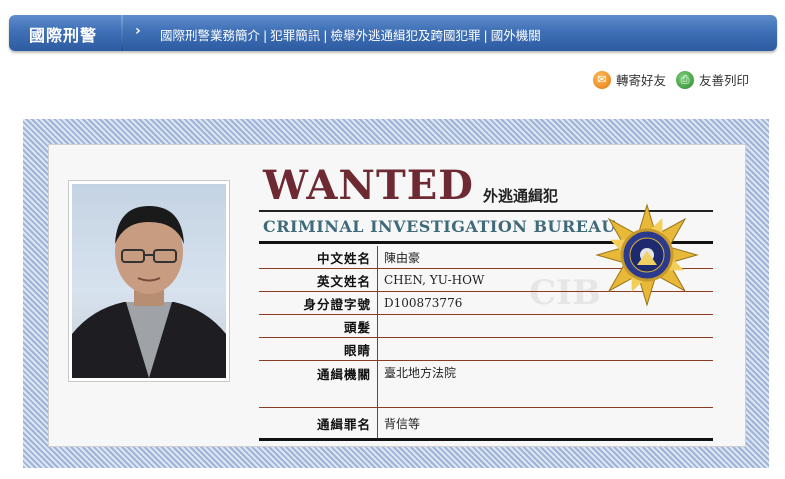 The image size is (785, 479). Describe the element at coordinates (545, 424) in the screenshot. I see `row-value: 背信等` at that location.